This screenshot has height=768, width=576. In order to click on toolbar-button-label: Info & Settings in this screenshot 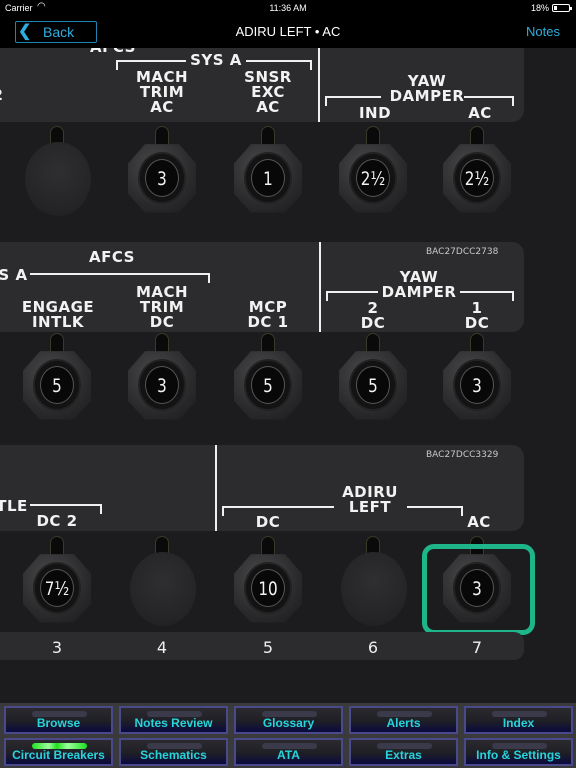, I will do `click(518, 755)`.